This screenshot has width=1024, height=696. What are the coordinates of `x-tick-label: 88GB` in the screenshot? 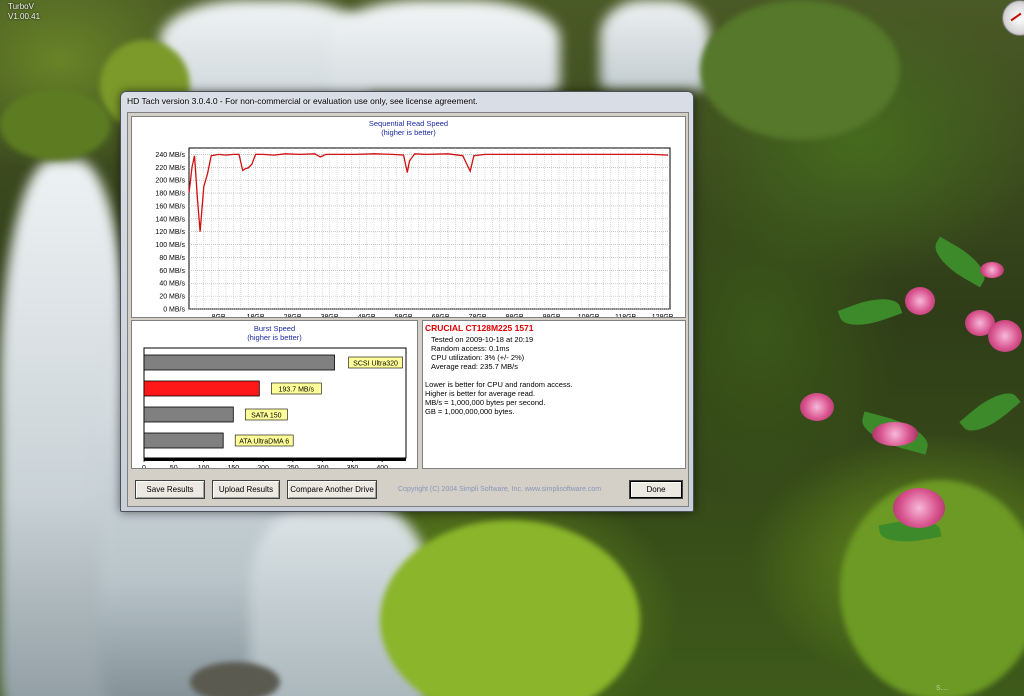 It's located at (515, 315).